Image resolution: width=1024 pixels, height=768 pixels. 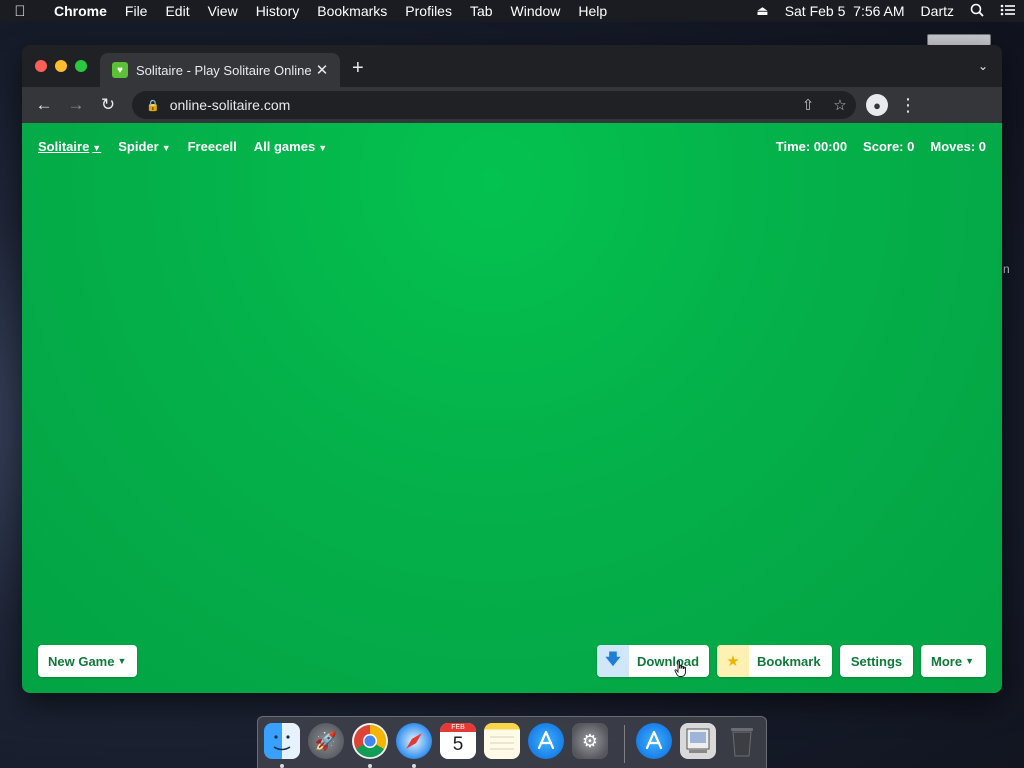 I want to click on more-button: More ▼, so click(x=953, y=661).